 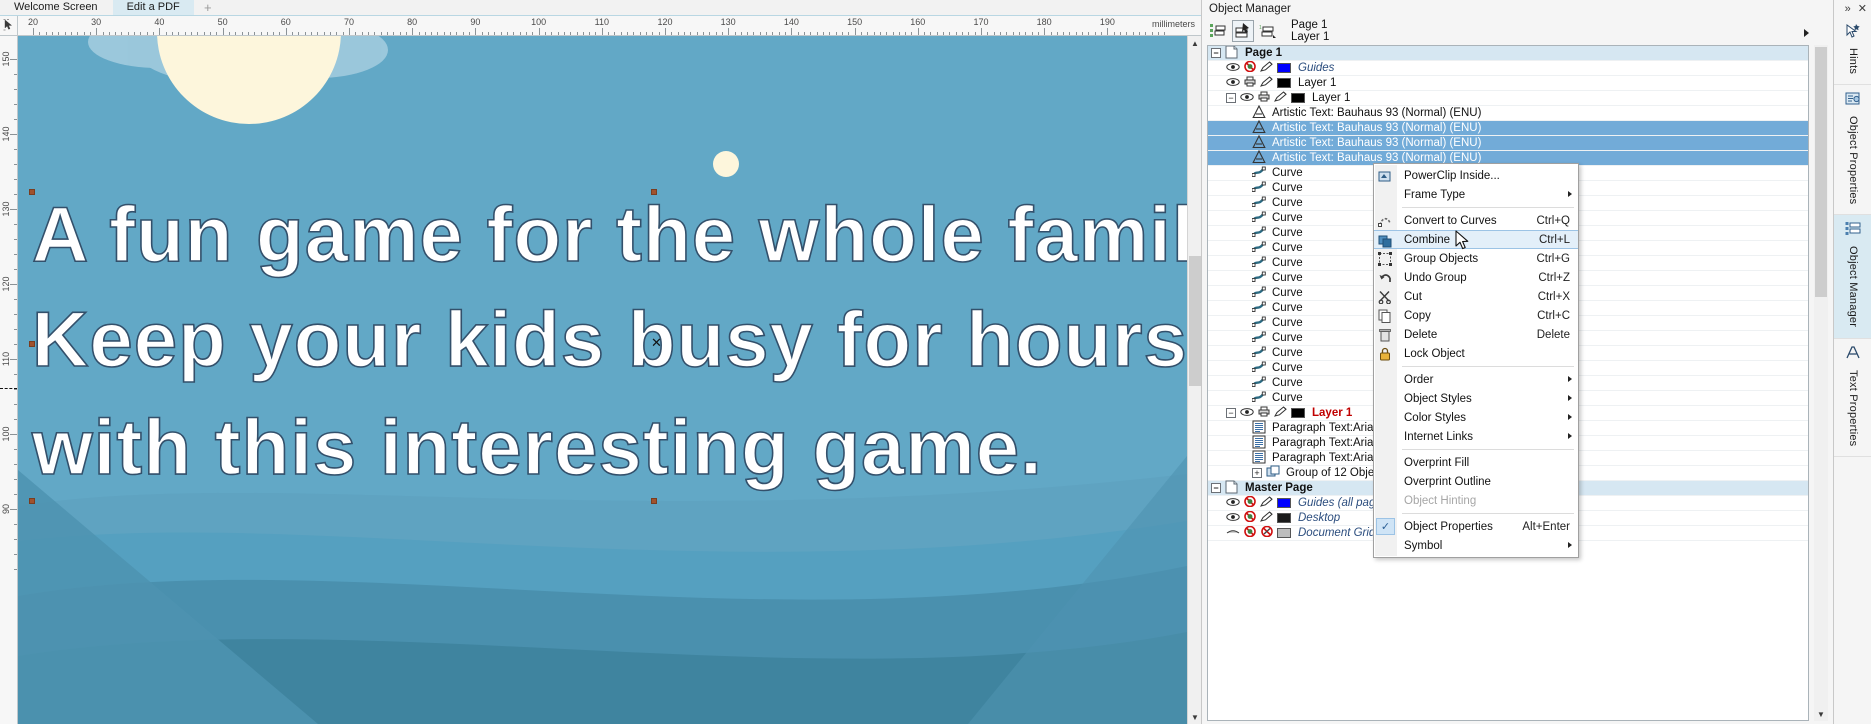 I want to click on ruler-corner, so click(x=9, y=26).